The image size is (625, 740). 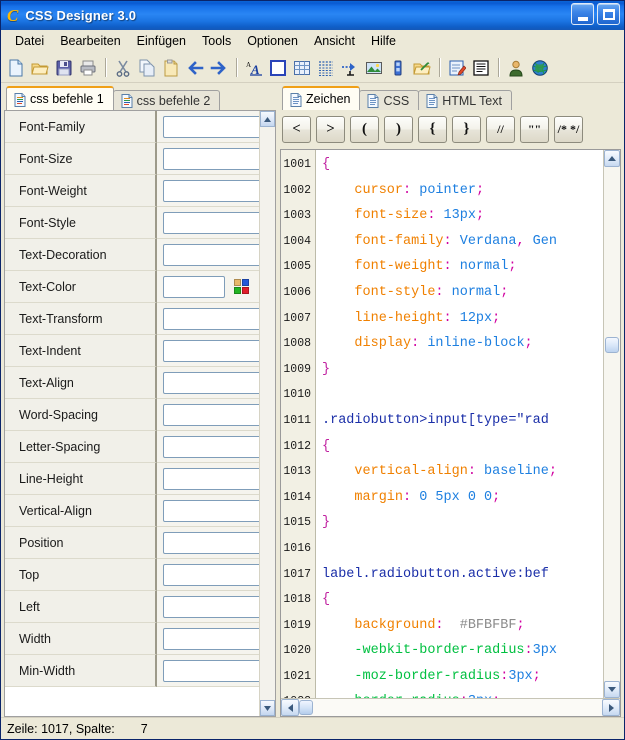 I want to click on combo-line-height, so click(x=211, y=478).